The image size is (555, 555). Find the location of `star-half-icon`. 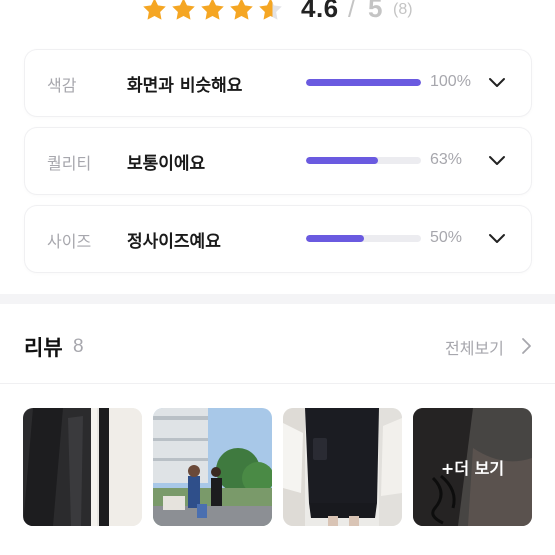

star-half-icon is located at coordinates (270, 11).